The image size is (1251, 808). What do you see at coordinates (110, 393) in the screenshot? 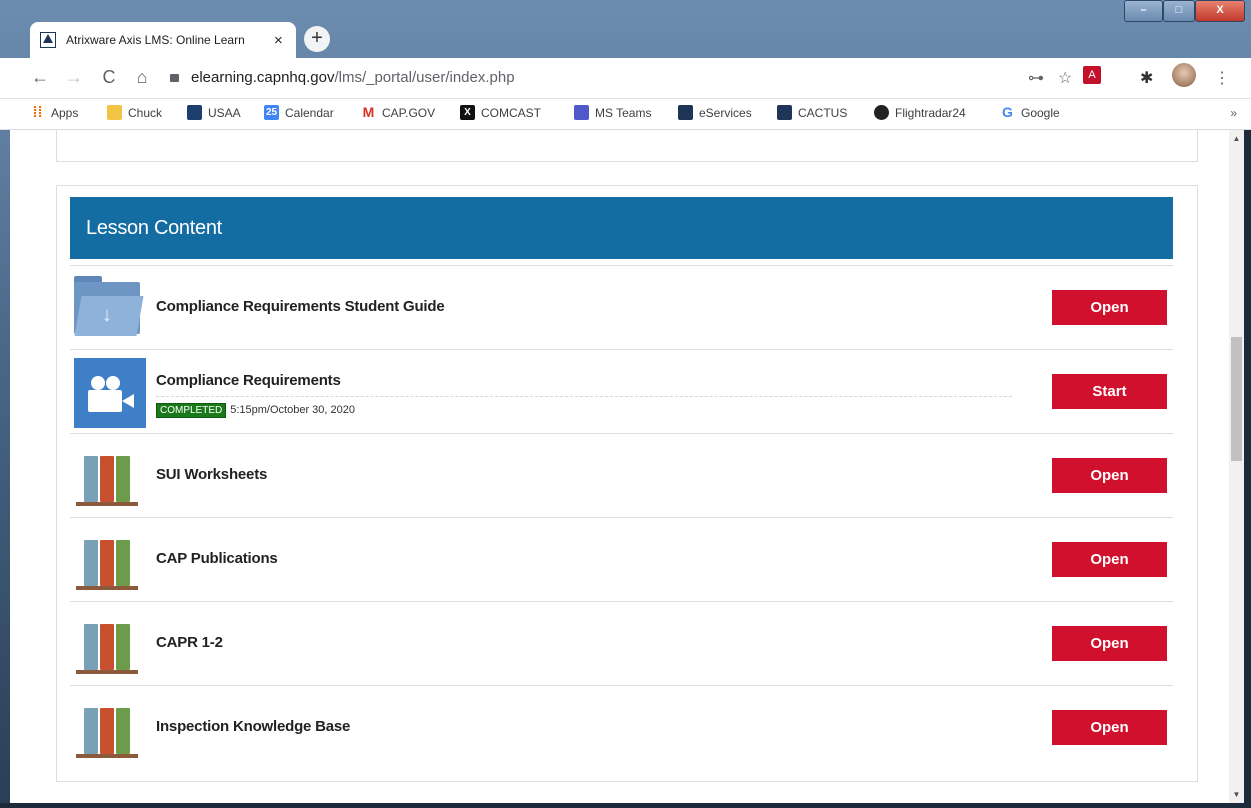
I see `video-camera-icon` at bounding box center [110, 393].